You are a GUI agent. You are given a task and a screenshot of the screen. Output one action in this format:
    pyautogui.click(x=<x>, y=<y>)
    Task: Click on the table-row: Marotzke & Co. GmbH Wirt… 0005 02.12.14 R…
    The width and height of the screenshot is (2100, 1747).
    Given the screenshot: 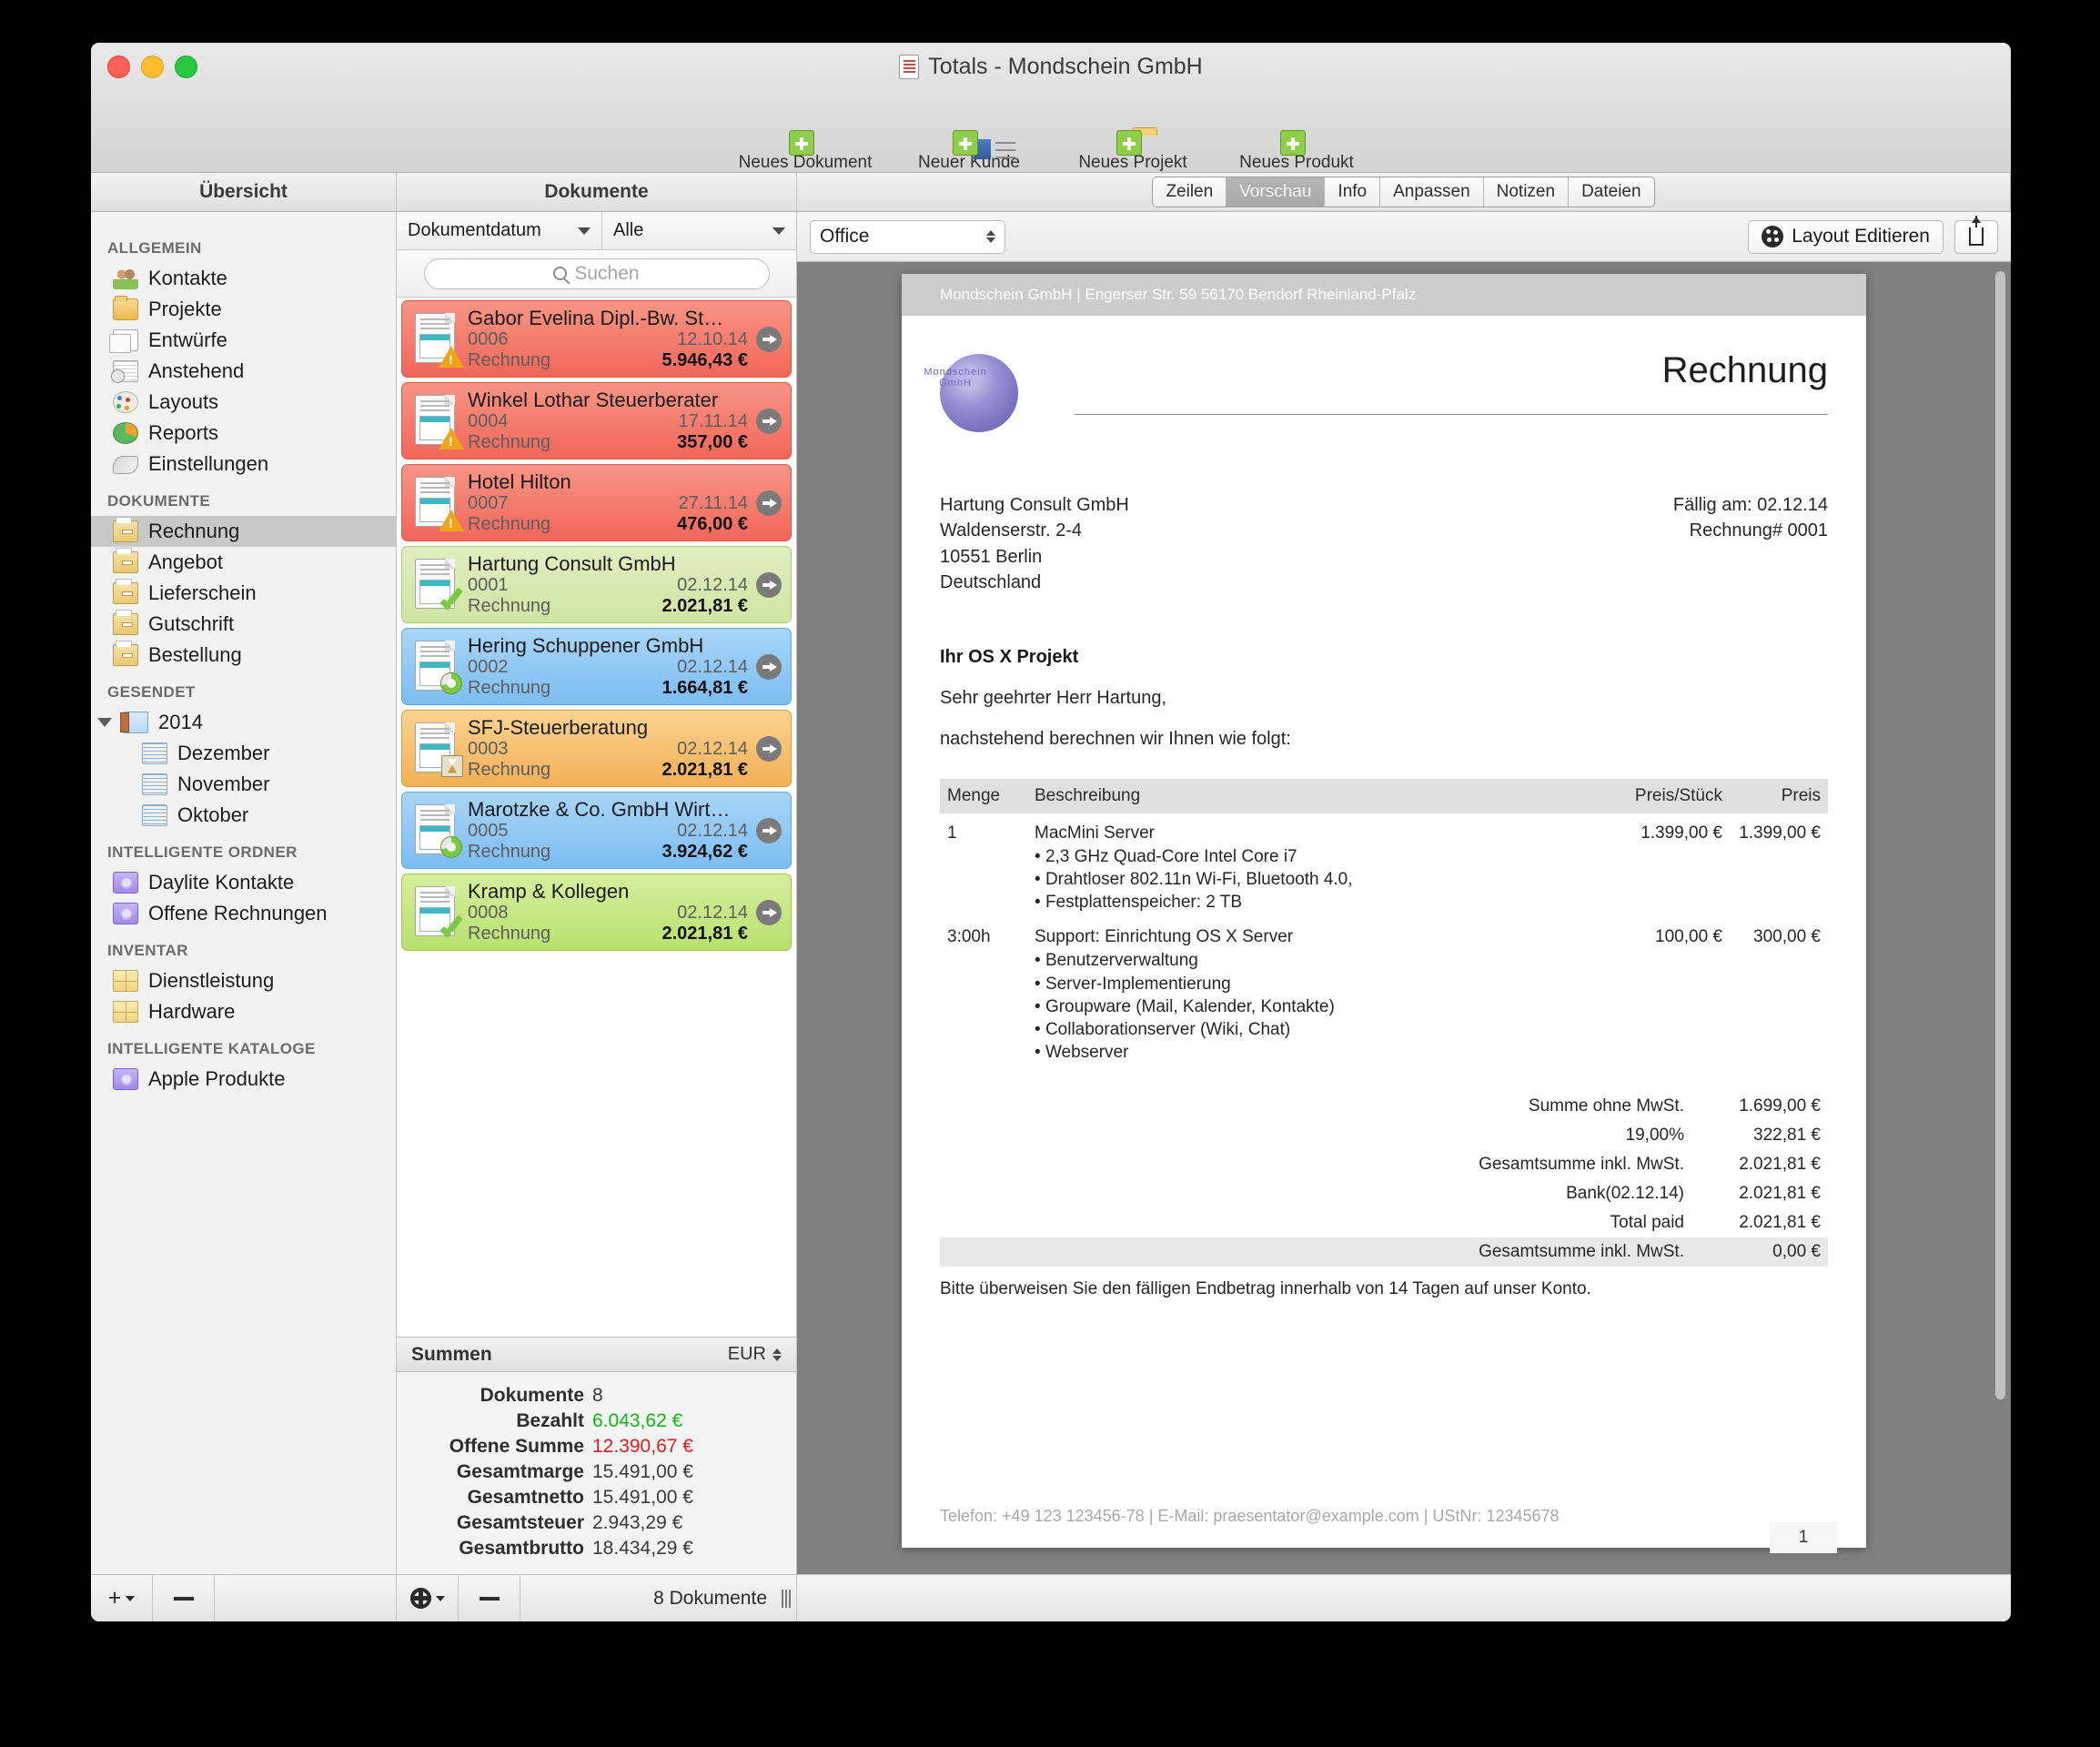 What is the action you would take?
    pyautogui.click(x=596, y=831)
    